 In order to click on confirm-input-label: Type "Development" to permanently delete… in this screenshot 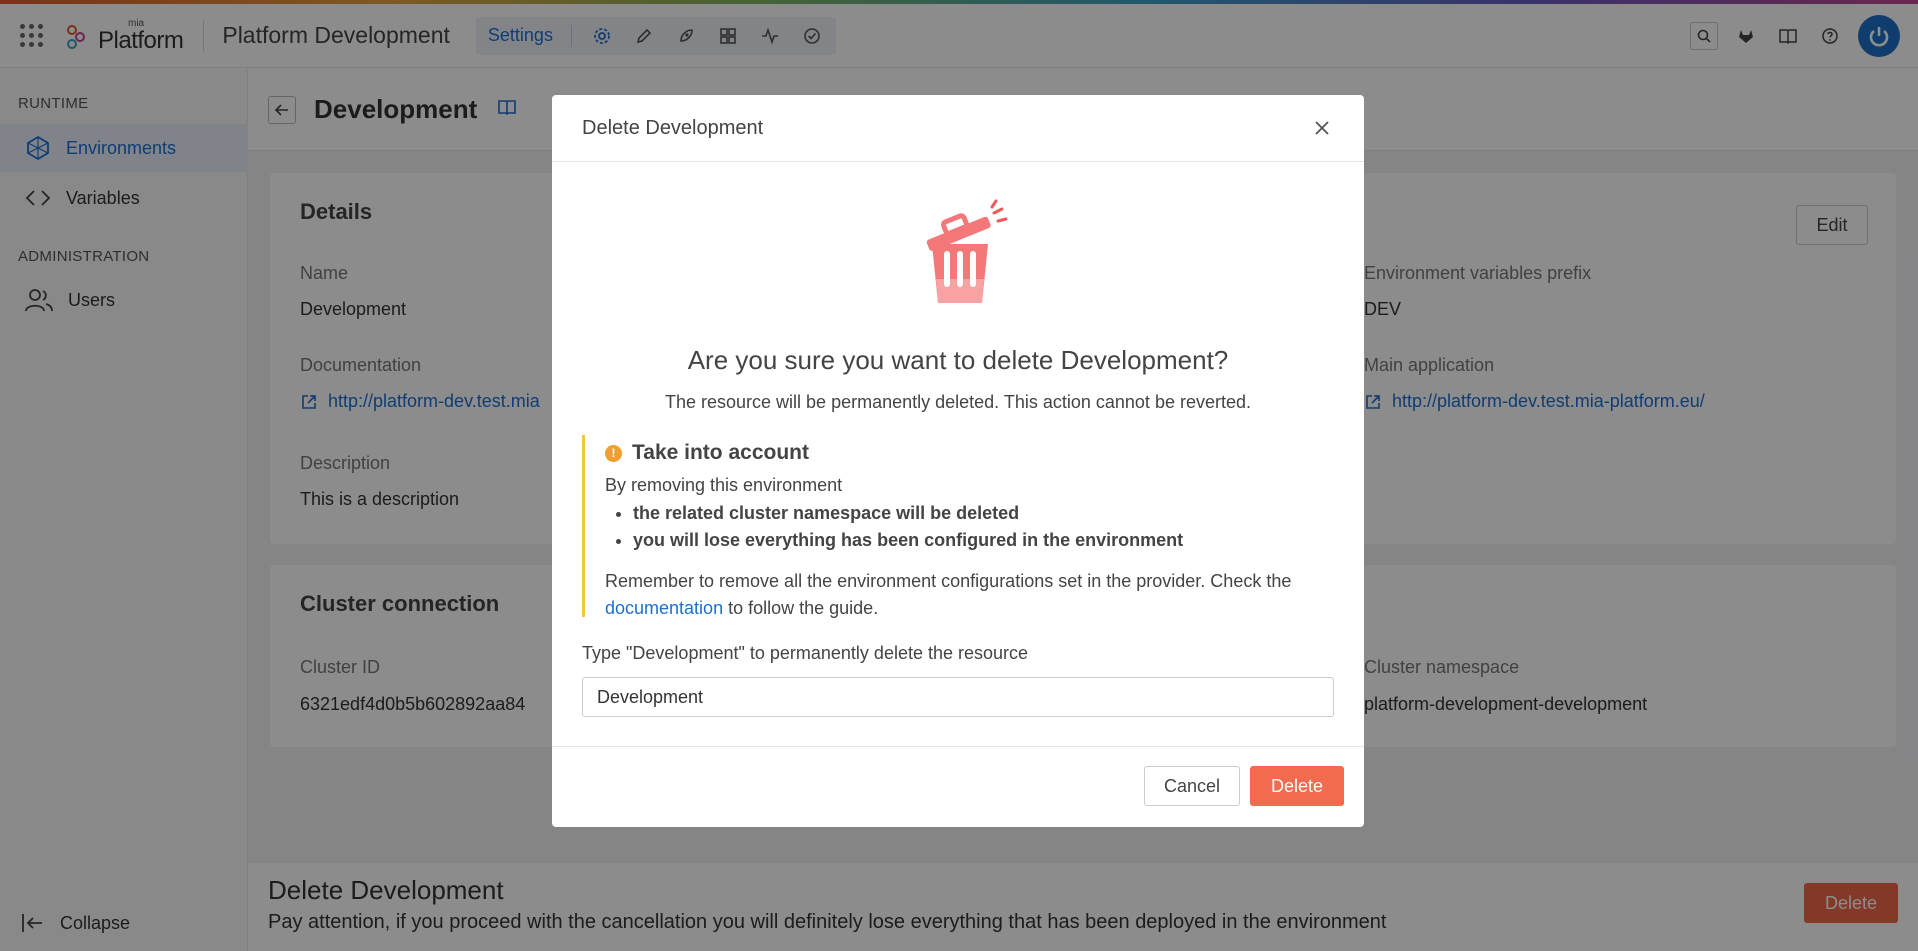, I will do `click(805, 653)`.